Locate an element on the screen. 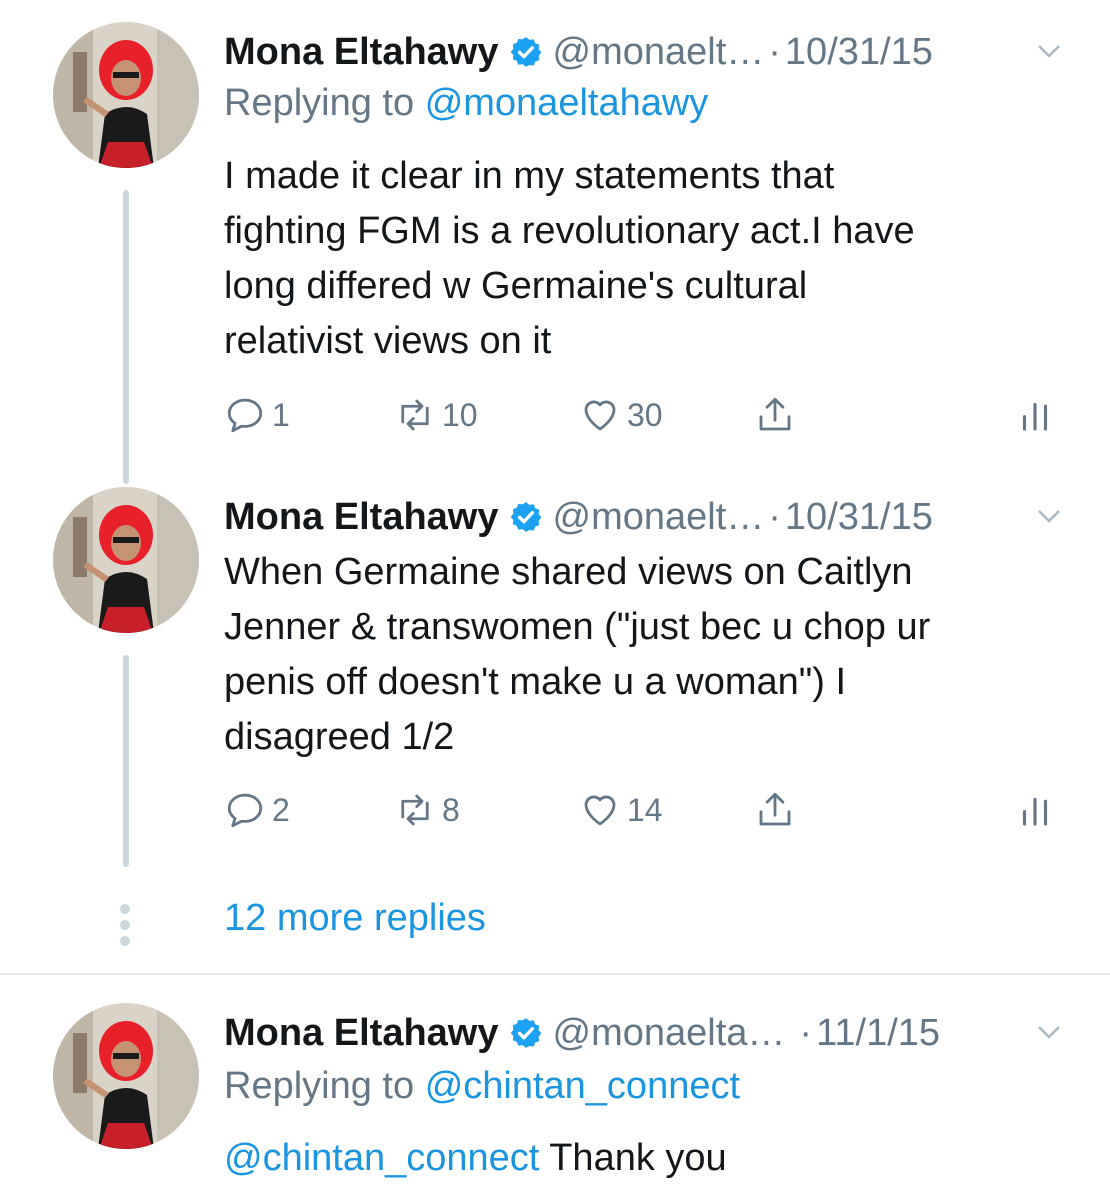 The height and width of the screenshot is (1200, 1110). reply-button: 2 is located at coordinates (257, 810).